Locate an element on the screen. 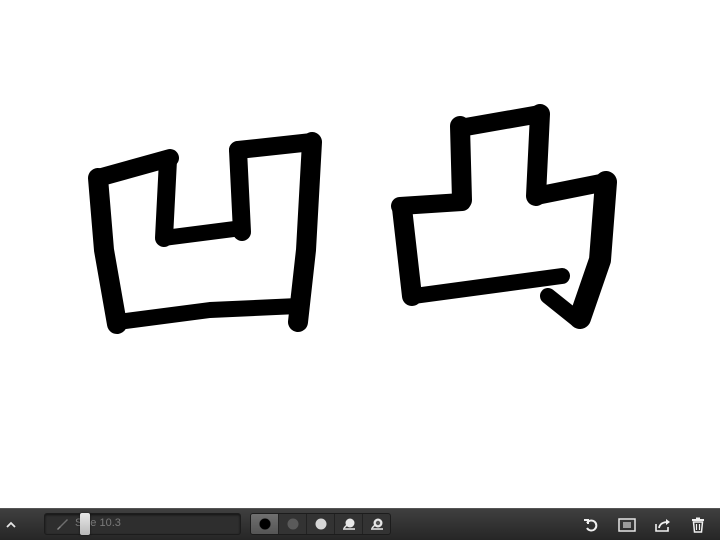 This screenshot has height=540, width=720. chevron-up-icon is located at coordinates (11, 524).